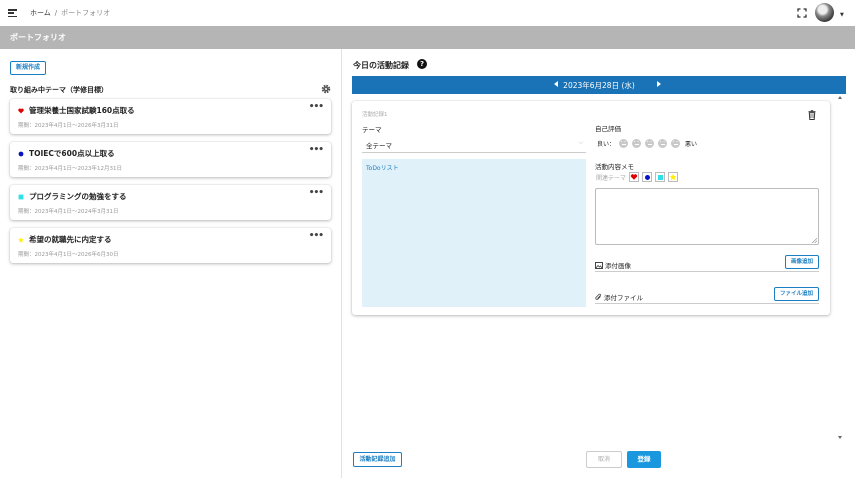  What do you see at coordinates (12, 13) in the screenshot?
I see `menu-icon` at bounding box center [12, 13].